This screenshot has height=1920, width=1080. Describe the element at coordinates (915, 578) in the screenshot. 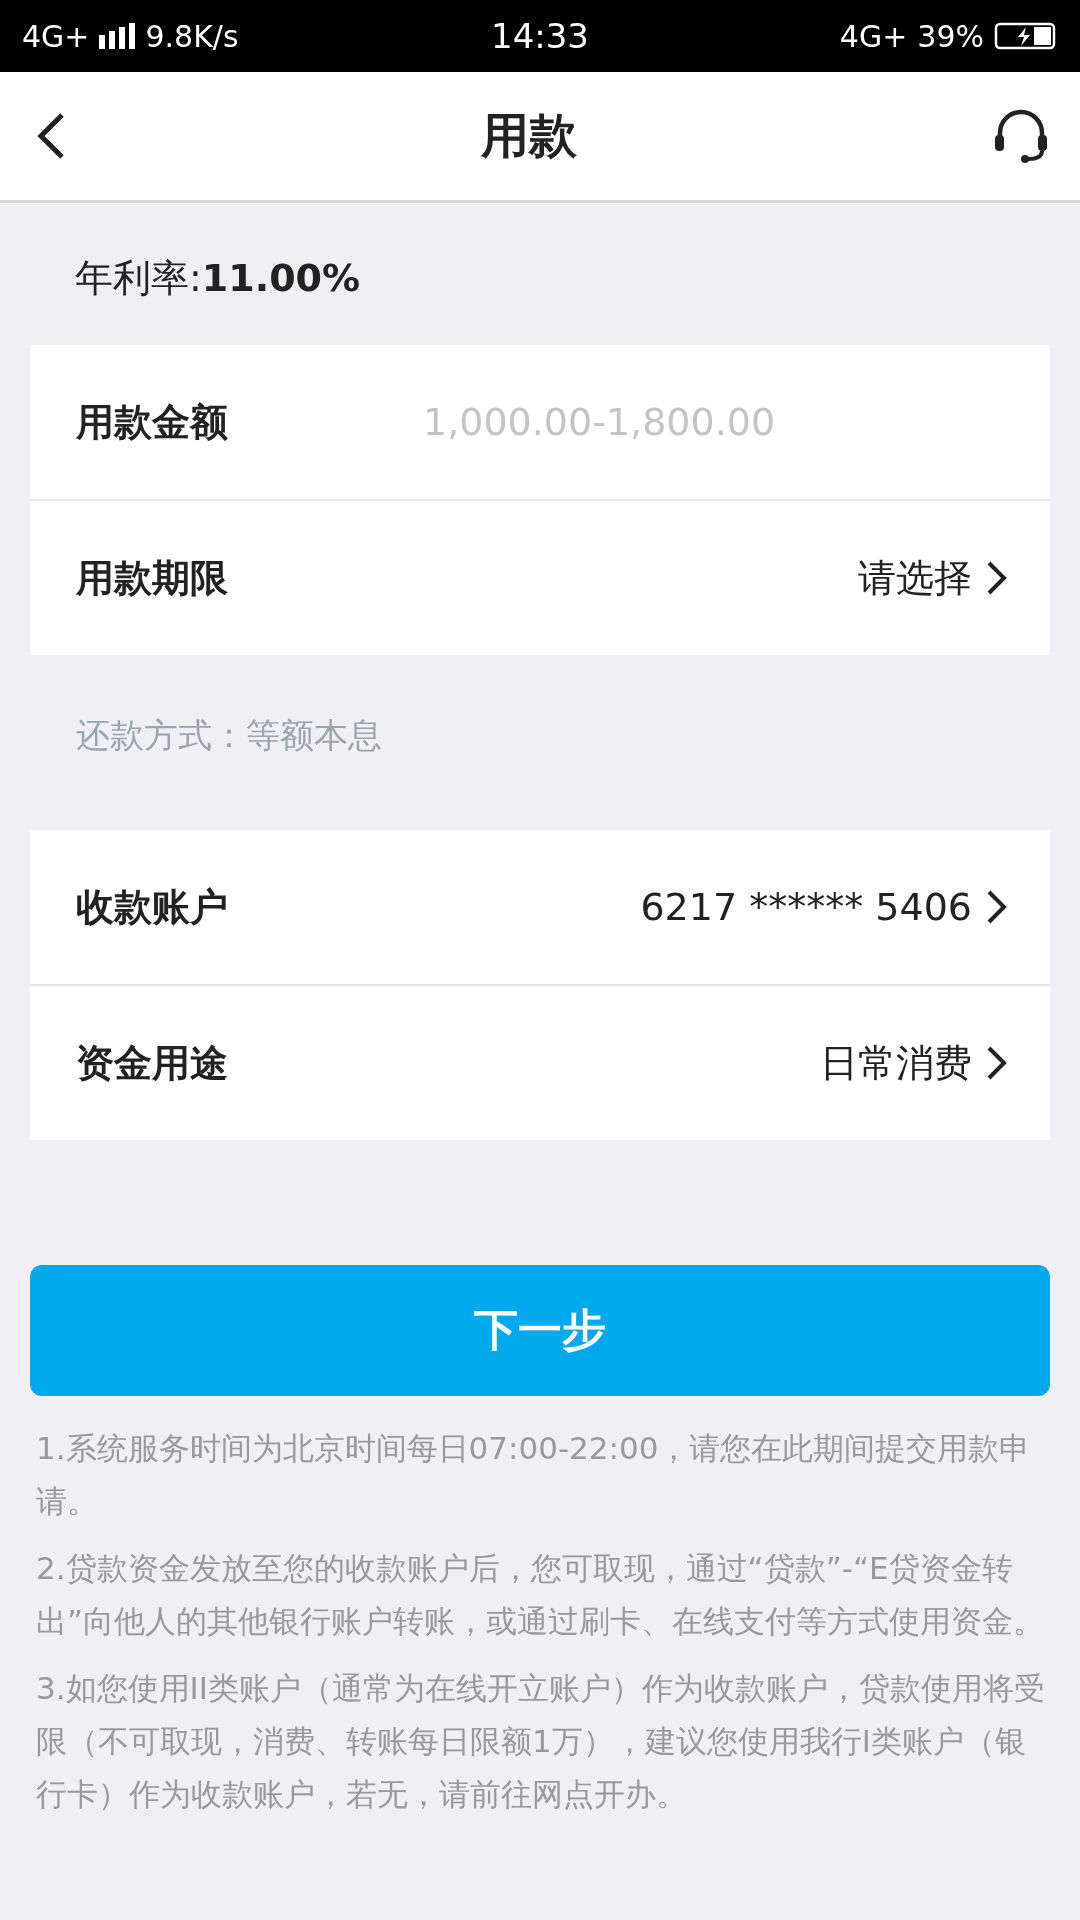

I see `select-value: 请选择` at that location.